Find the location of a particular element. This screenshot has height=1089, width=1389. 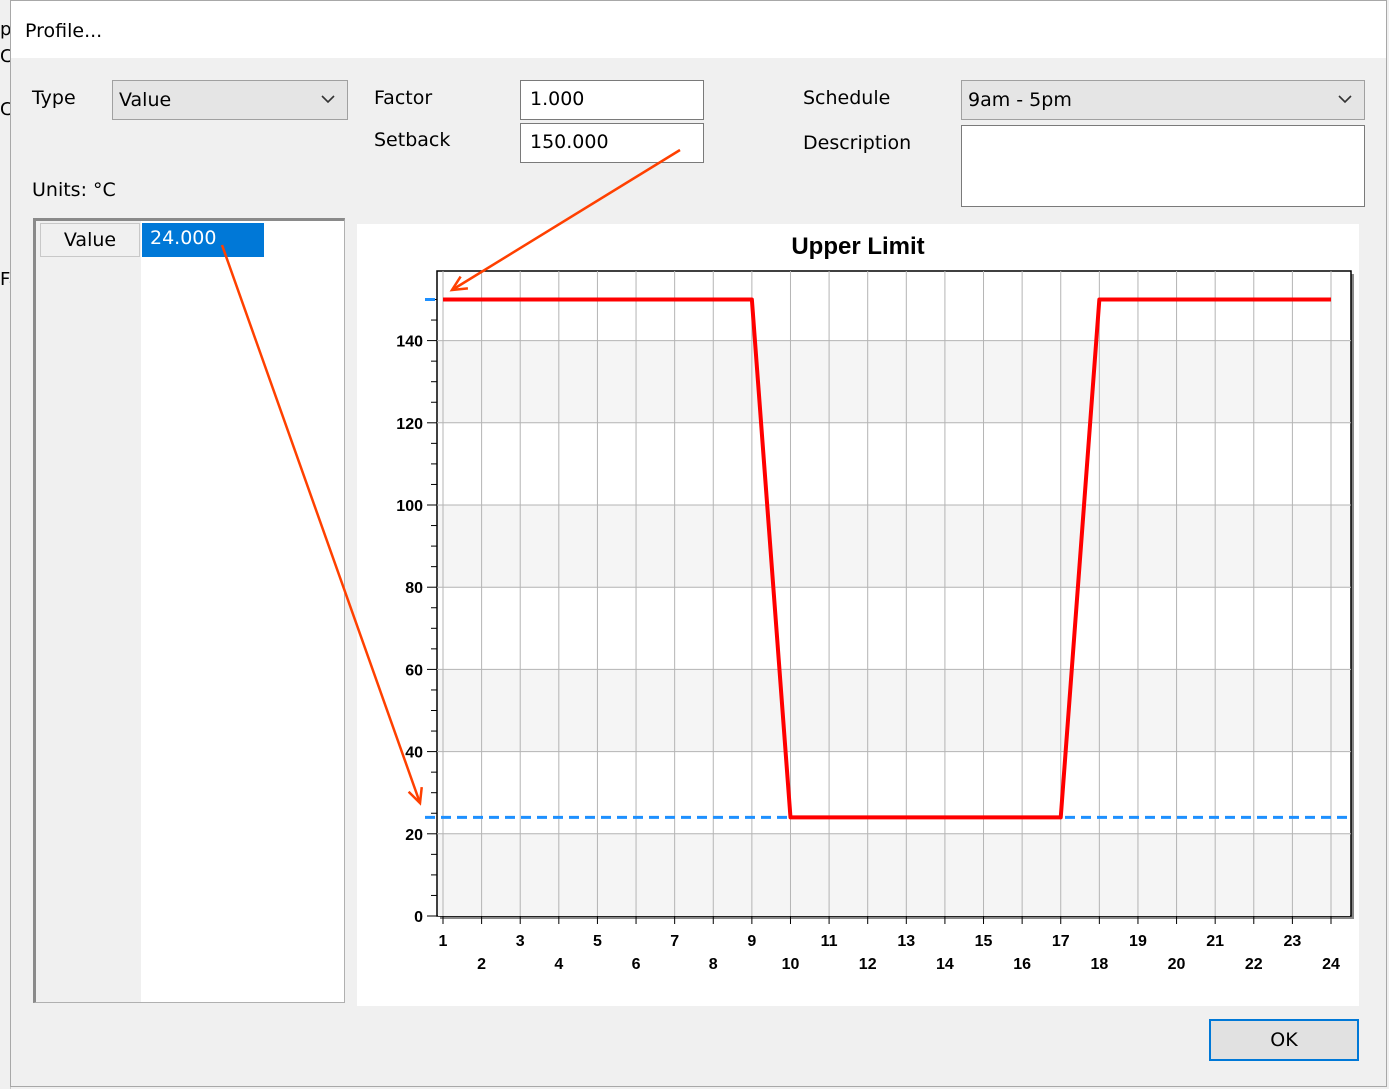

schedule-select: 9am - 5pm is located at coordinates (1163, 100).